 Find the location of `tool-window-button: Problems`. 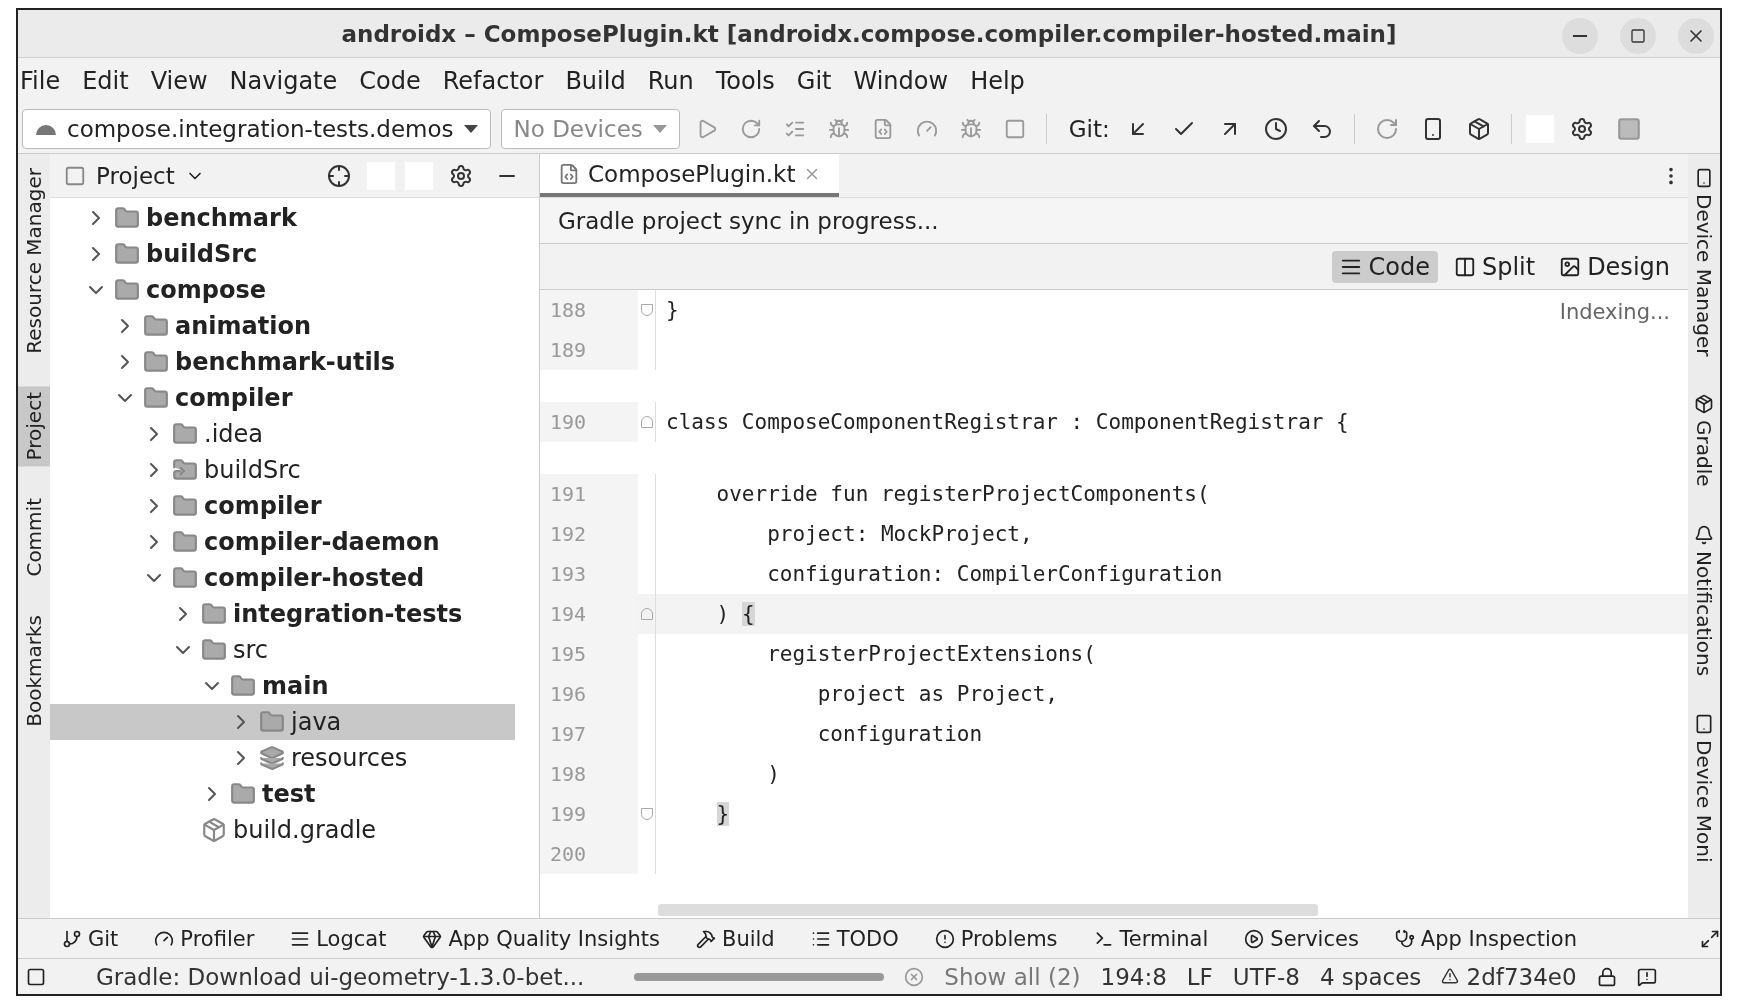

tool-window-button: Problems is located at coordinates (996, 938).